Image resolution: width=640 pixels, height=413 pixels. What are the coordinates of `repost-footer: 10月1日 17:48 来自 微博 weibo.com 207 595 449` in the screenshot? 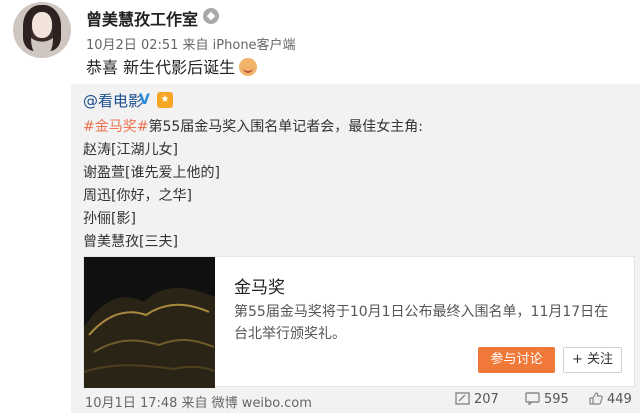 It's located at (355, 401).